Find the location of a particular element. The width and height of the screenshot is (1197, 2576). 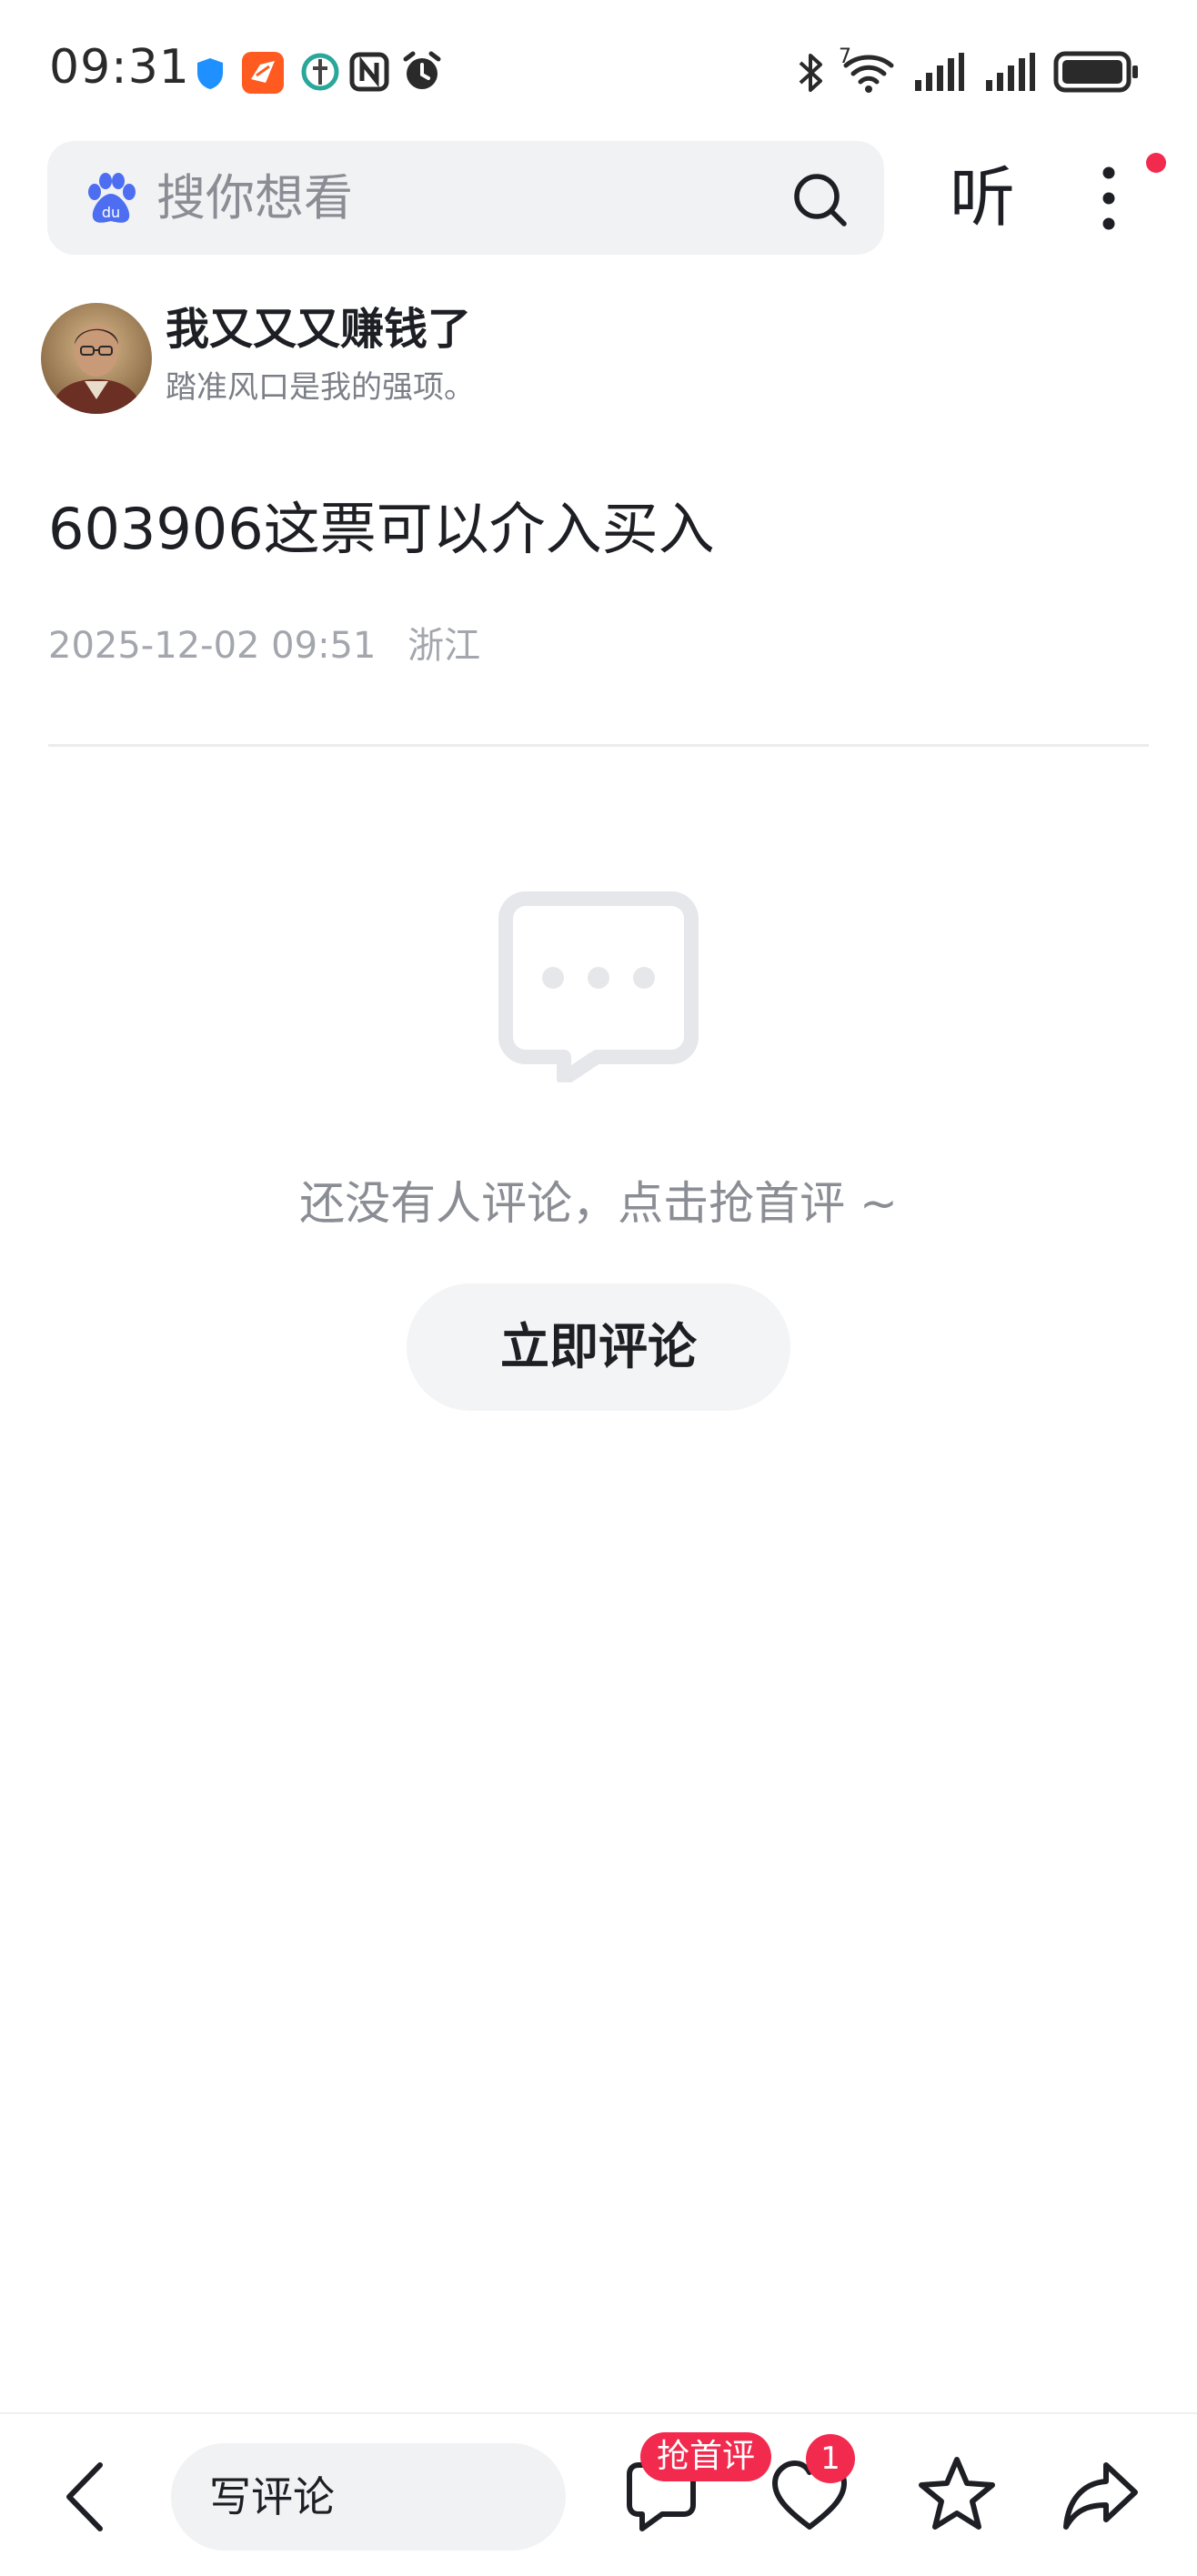

wifi-icon is located at coordinates (868, 74).